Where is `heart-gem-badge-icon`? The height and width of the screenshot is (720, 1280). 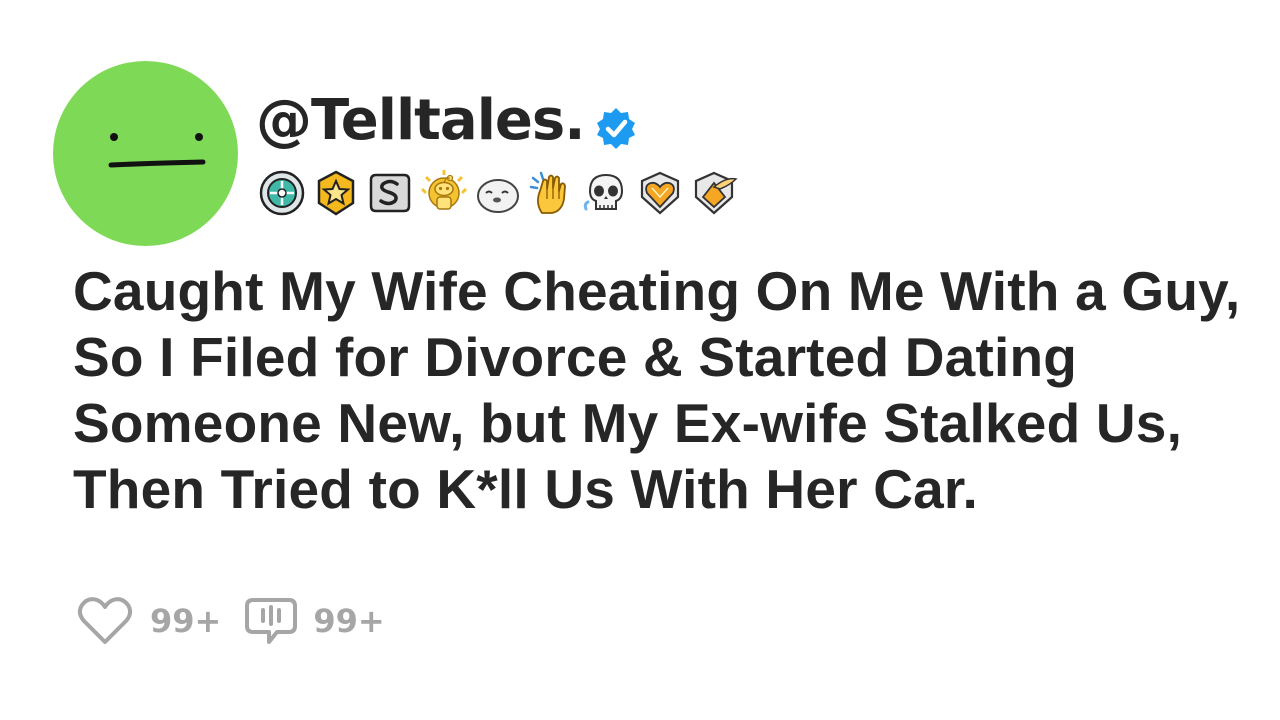 heart-gem-badge-icon is located at coordinates (660, 193).